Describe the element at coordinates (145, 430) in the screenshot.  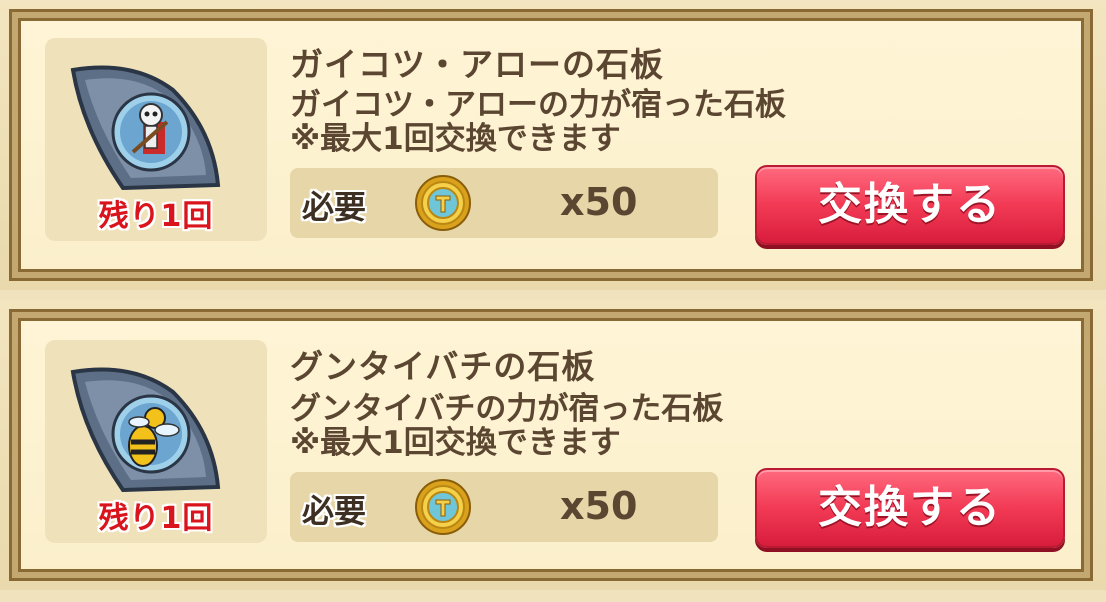
I see `army-bee-stone-tablet-icon` at that location.